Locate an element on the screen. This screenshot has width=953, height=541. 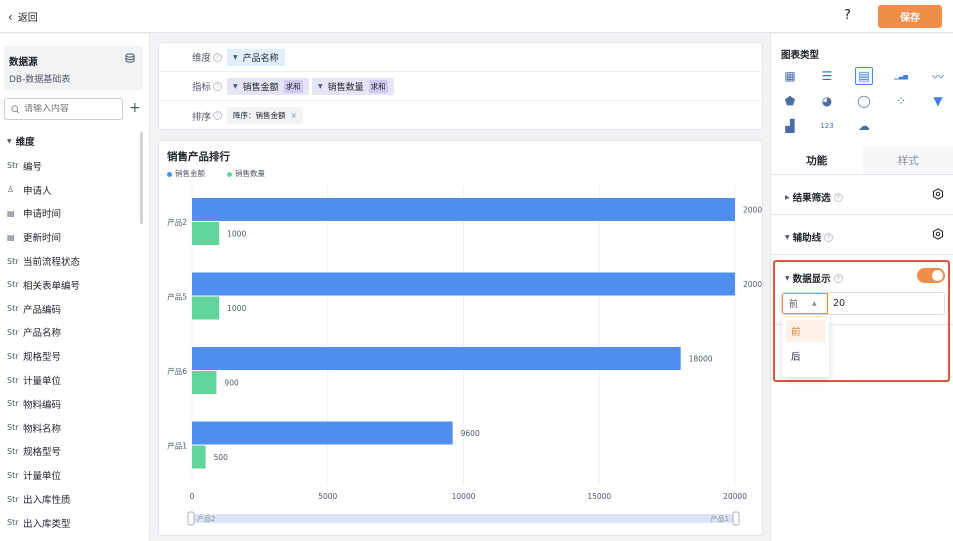
legend-item: 销售数量 is located at coordinates (246, 173).